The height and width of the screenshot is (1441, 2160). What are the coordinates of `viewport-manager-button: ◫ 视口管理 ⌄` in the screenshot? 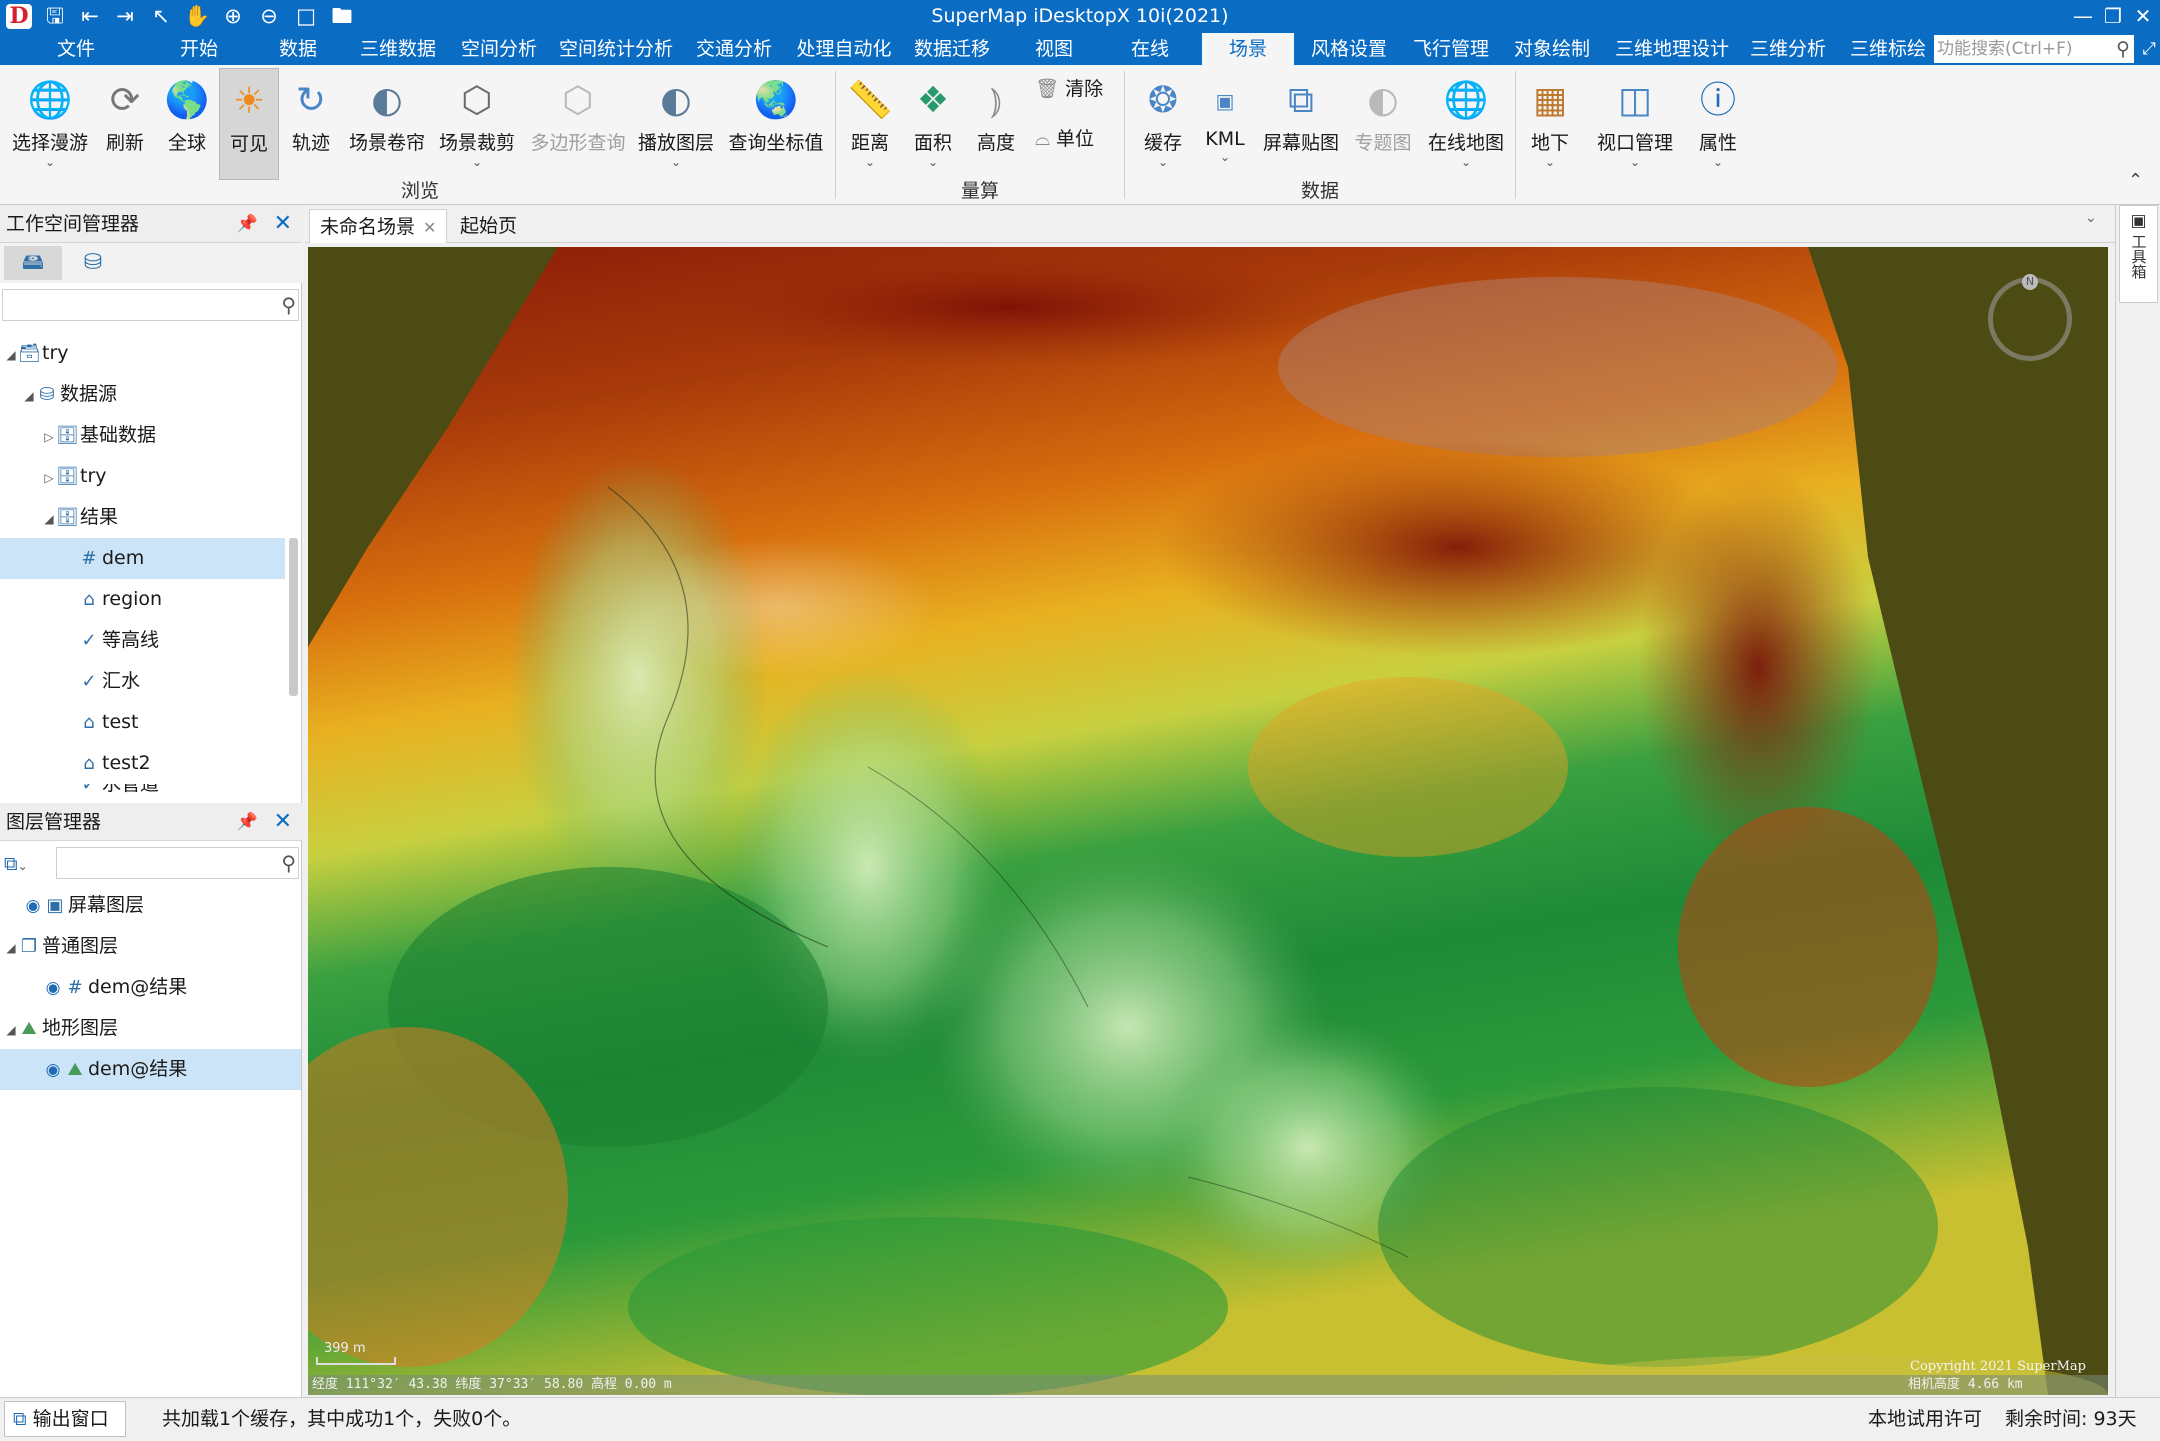 It's located at (1635, 124).